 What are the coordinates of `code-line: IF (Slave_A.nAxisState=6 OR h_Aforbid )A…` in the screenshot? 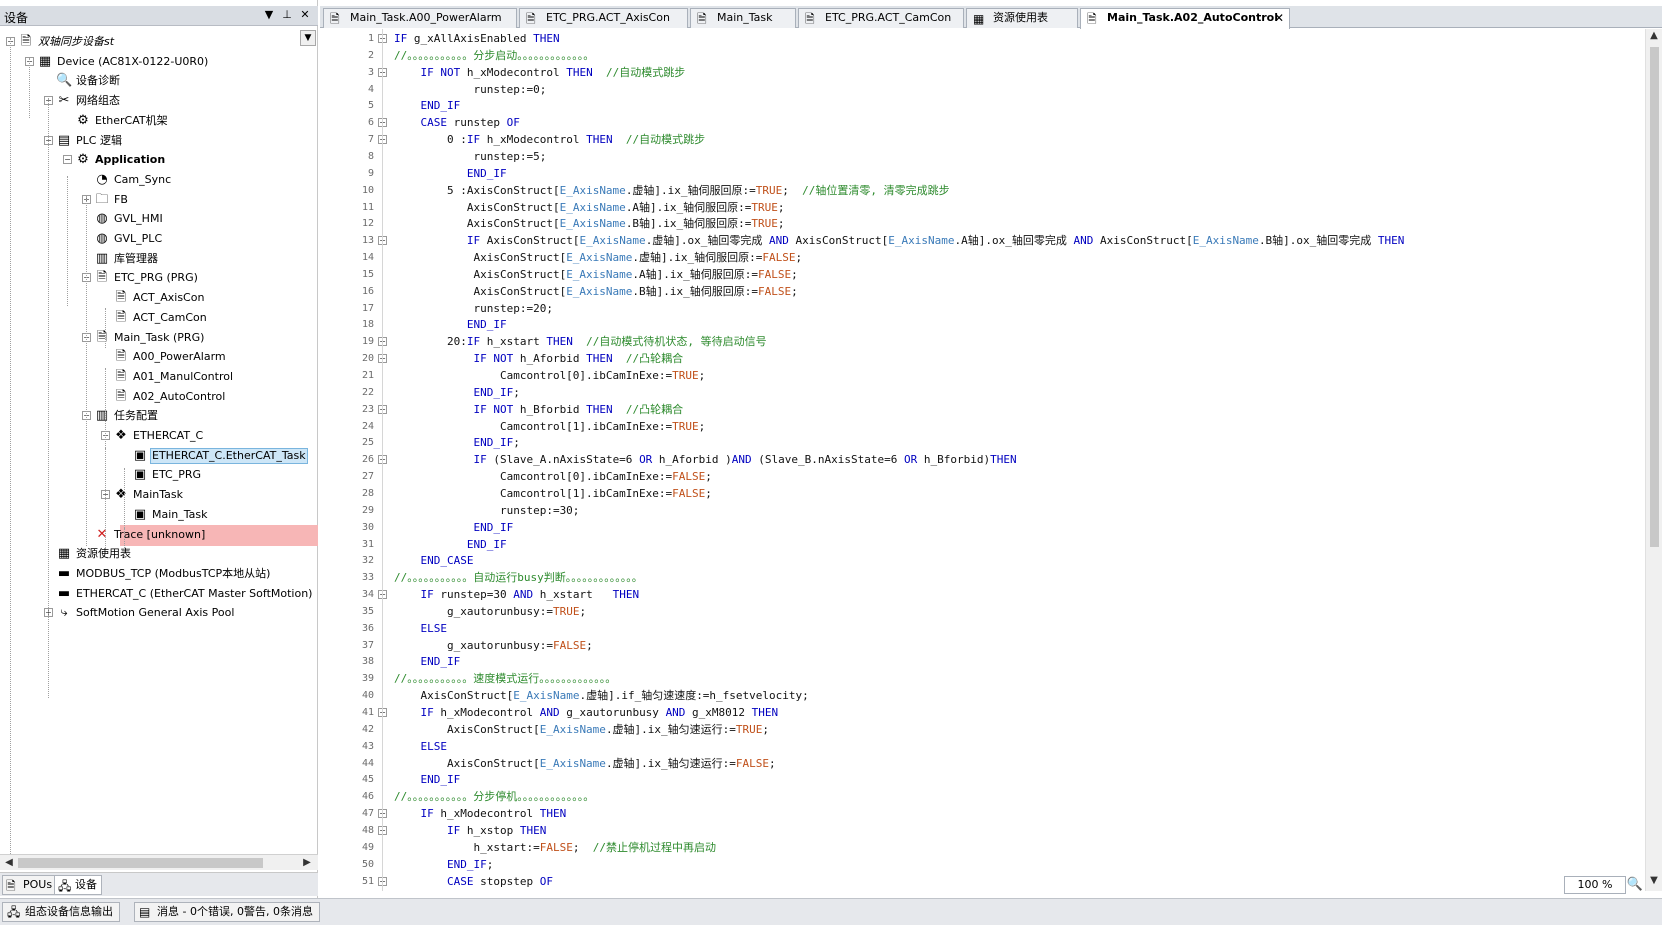 It's located at (705, 459).